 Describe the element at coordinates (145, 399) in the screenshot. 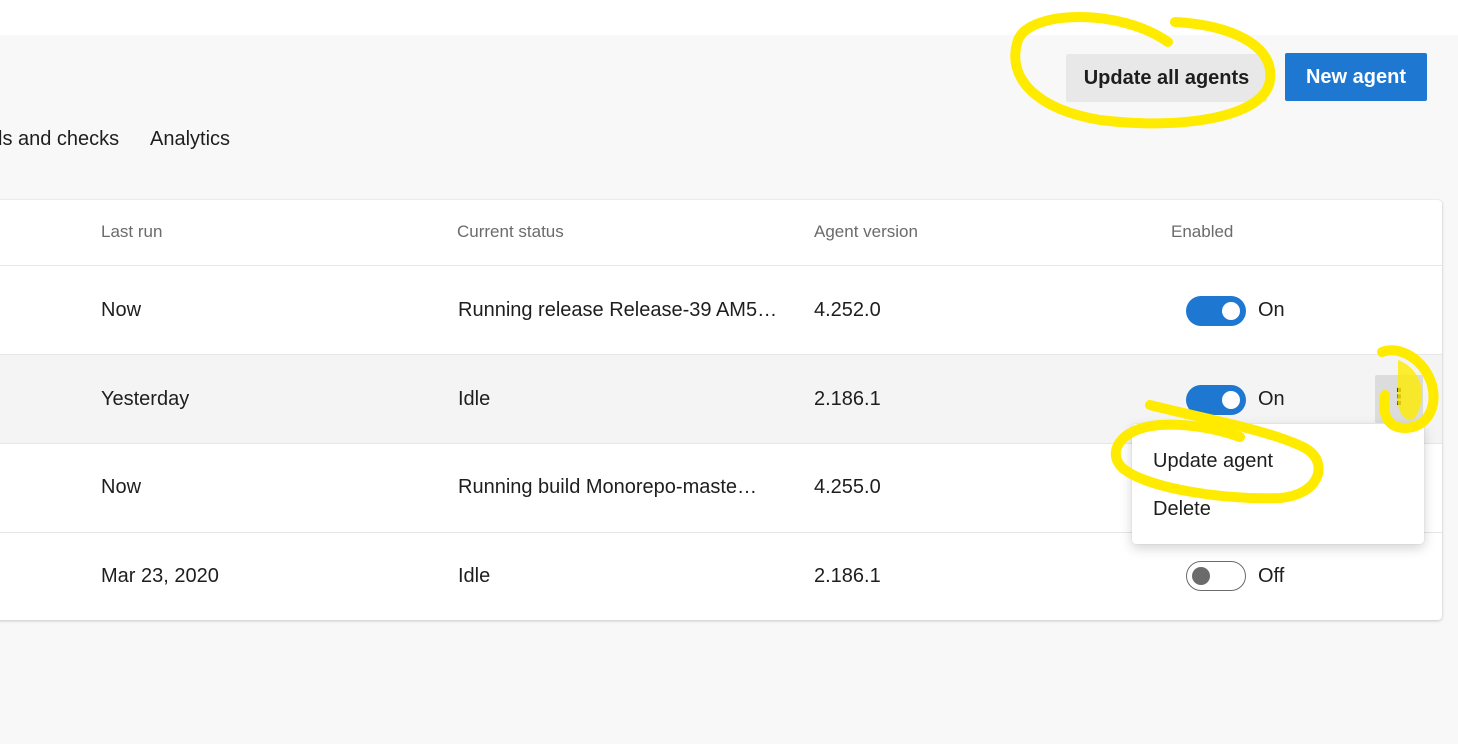

I see `last-run-cell: Yesterday` at that location.